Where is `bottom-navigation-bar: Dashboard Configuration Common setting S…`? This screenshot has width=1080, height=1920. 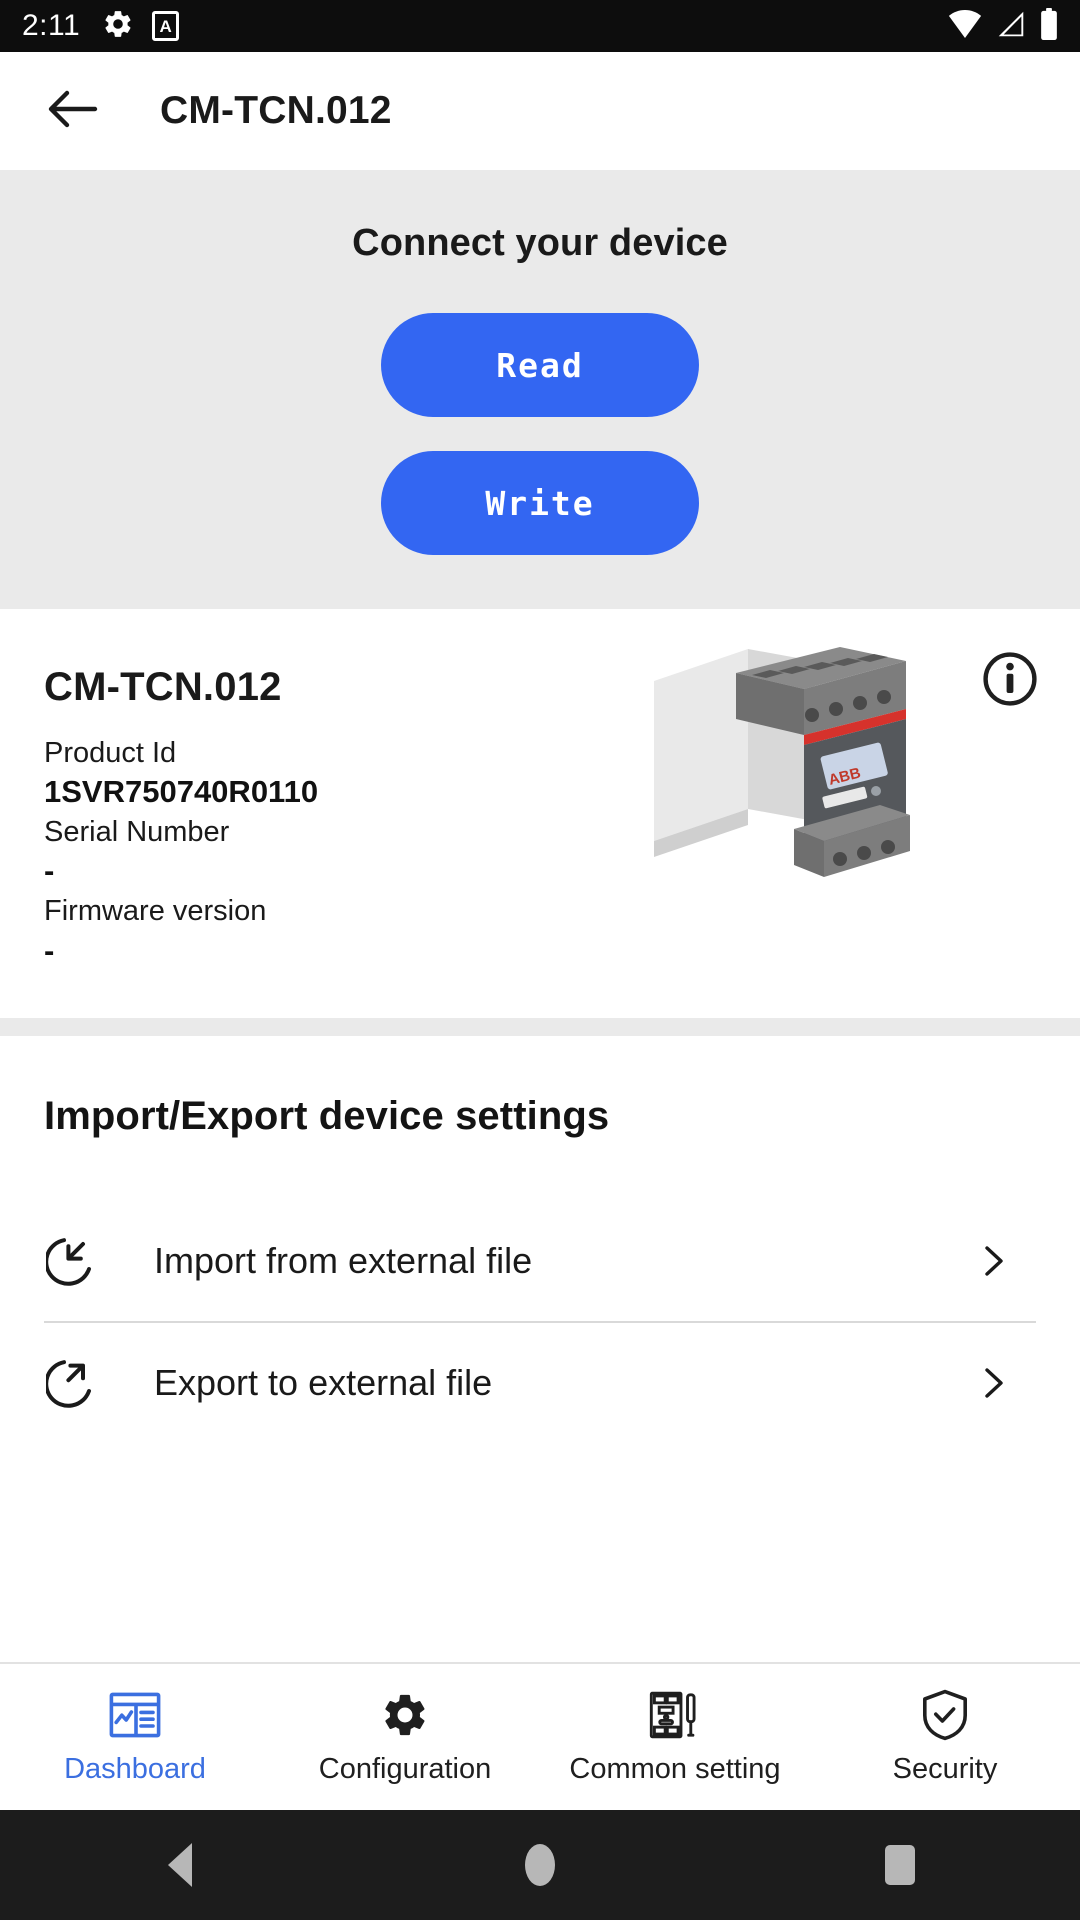
bottom-navigation-bar: Dashboard Configuration Common setting S… is located at coordinates (540, 1736).